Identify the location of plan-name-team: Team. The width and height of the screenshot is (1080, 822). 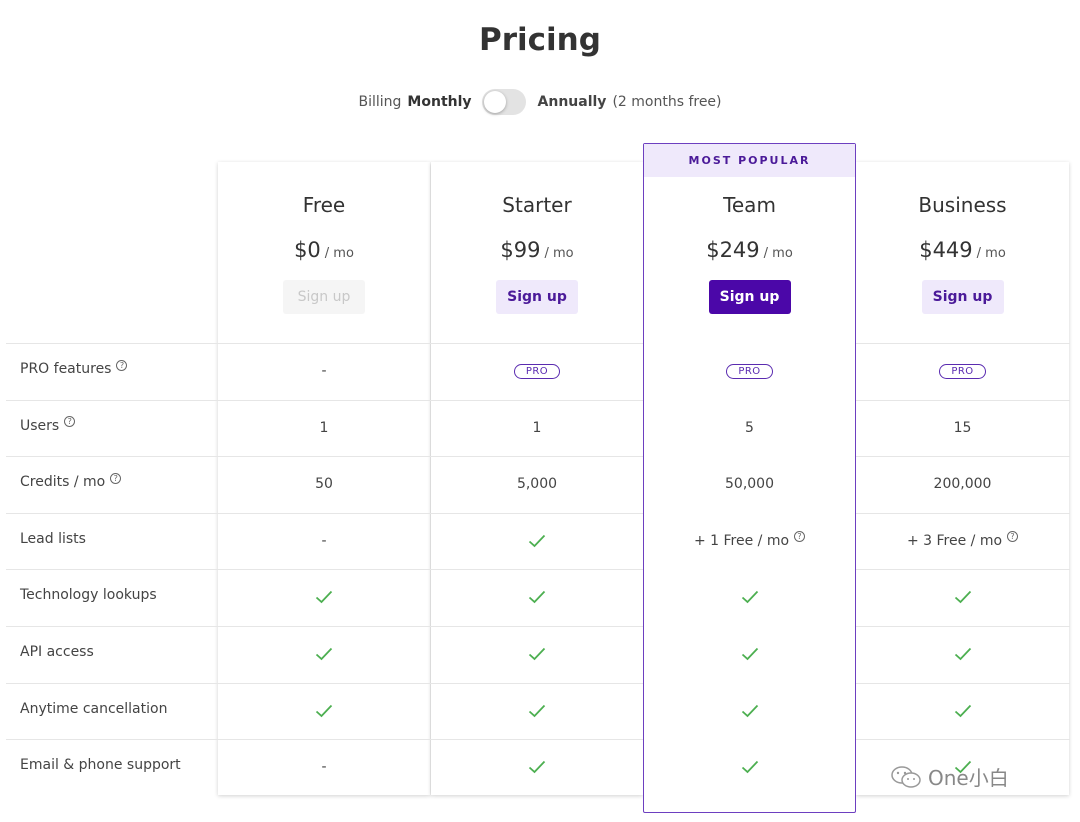
(749, 205).